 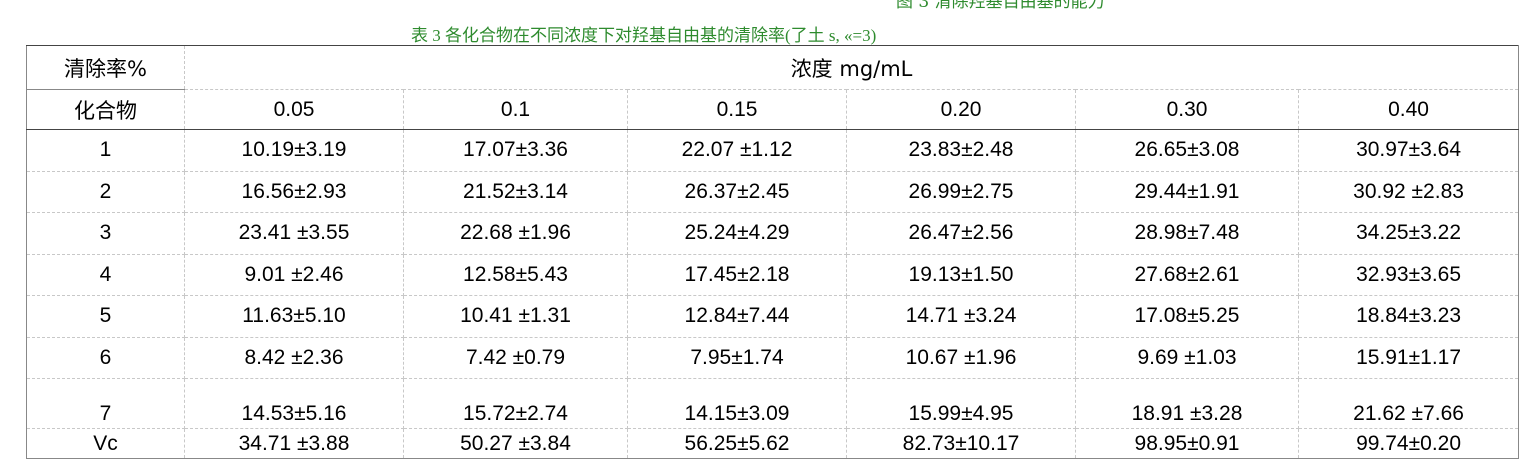 I want to click on concentration-header: 浓度 mg/mL, so click(x=851, y=67).